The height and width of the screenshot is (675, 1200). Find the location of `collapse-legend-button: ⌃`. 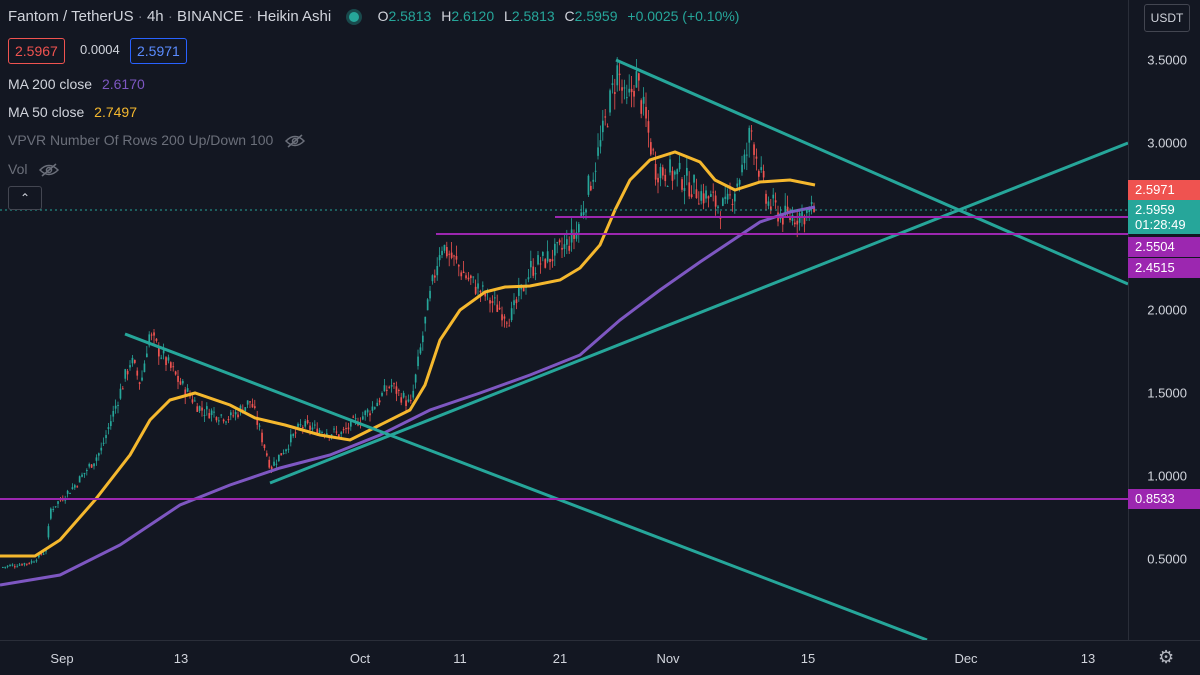

collapse-legend-button: ⌃ is located at coordinates (25, 198).